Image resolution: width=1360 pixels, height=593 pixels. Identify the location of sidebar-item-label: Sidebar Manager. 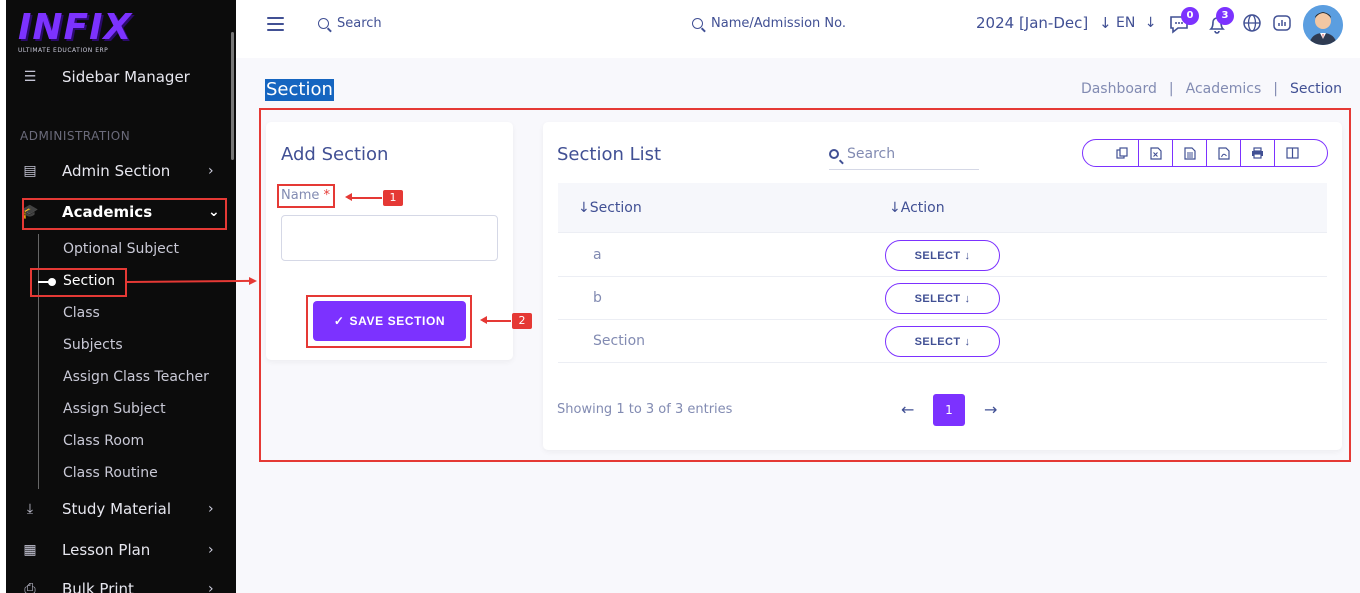
(126, 77).